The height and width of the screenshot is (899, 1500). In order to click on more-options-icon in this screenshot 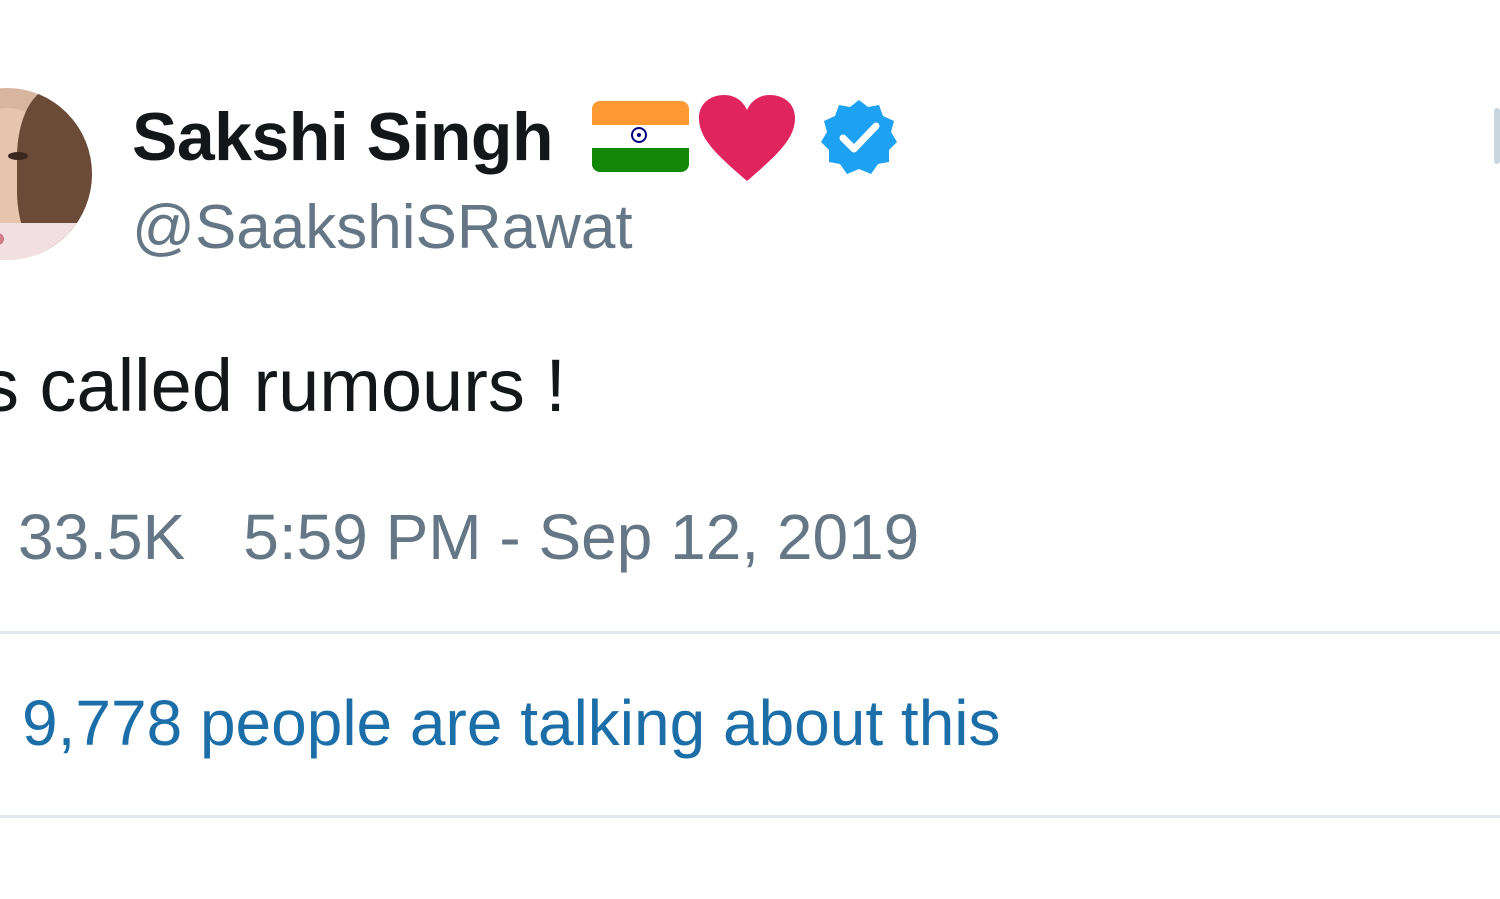, I will do `click(1497, 136)`.